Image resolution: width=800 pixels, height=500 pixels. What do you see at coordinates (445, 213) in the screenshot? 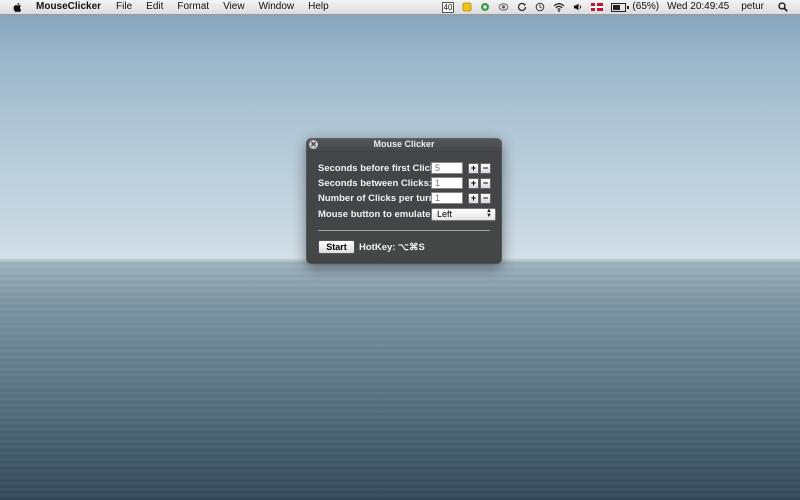
I see `mouse-button-value: Left` at bounding box center [445, 213].